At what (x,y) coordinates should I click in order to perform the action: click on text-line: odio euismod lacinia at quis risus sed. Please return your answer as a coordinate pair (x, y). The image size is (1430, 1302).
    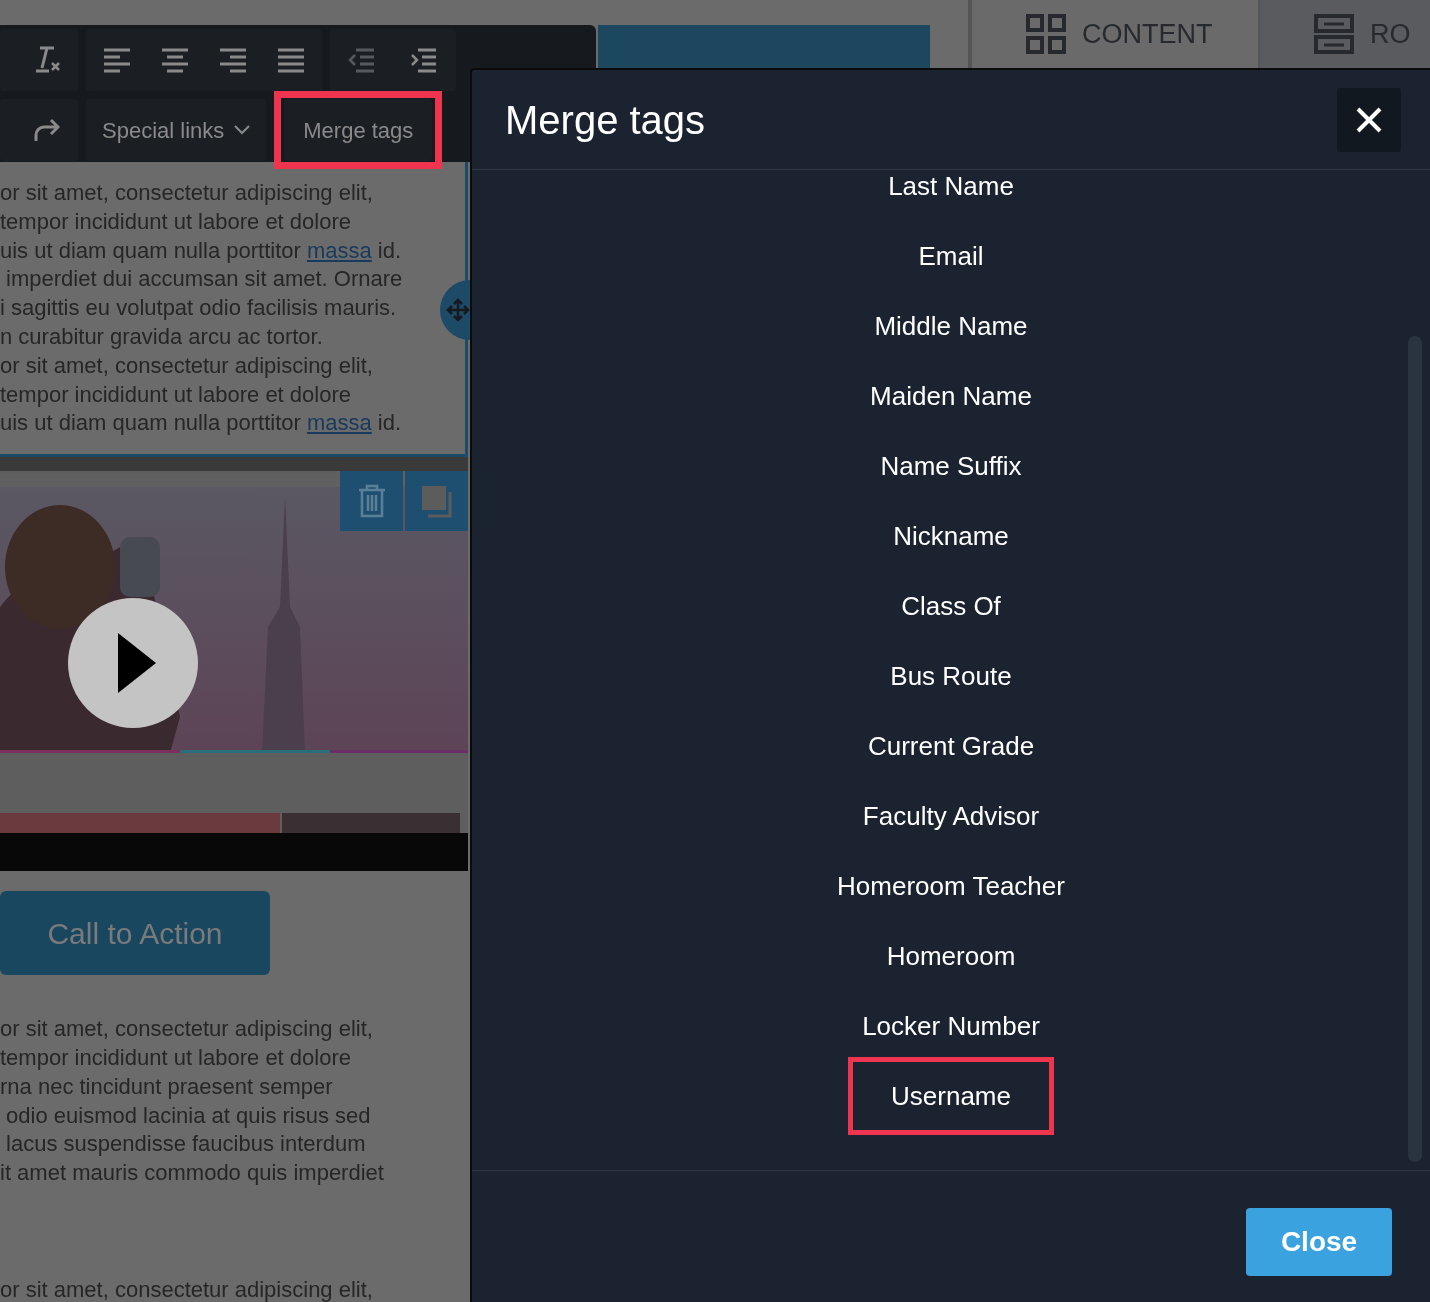
    Looking at the image, I should click on (188, 1115).